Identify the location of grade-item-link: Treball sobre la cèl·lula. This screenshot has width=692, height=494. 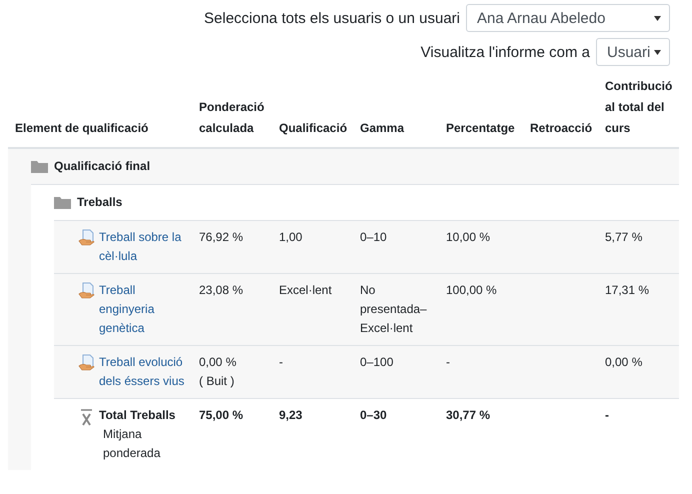
(144, 247).